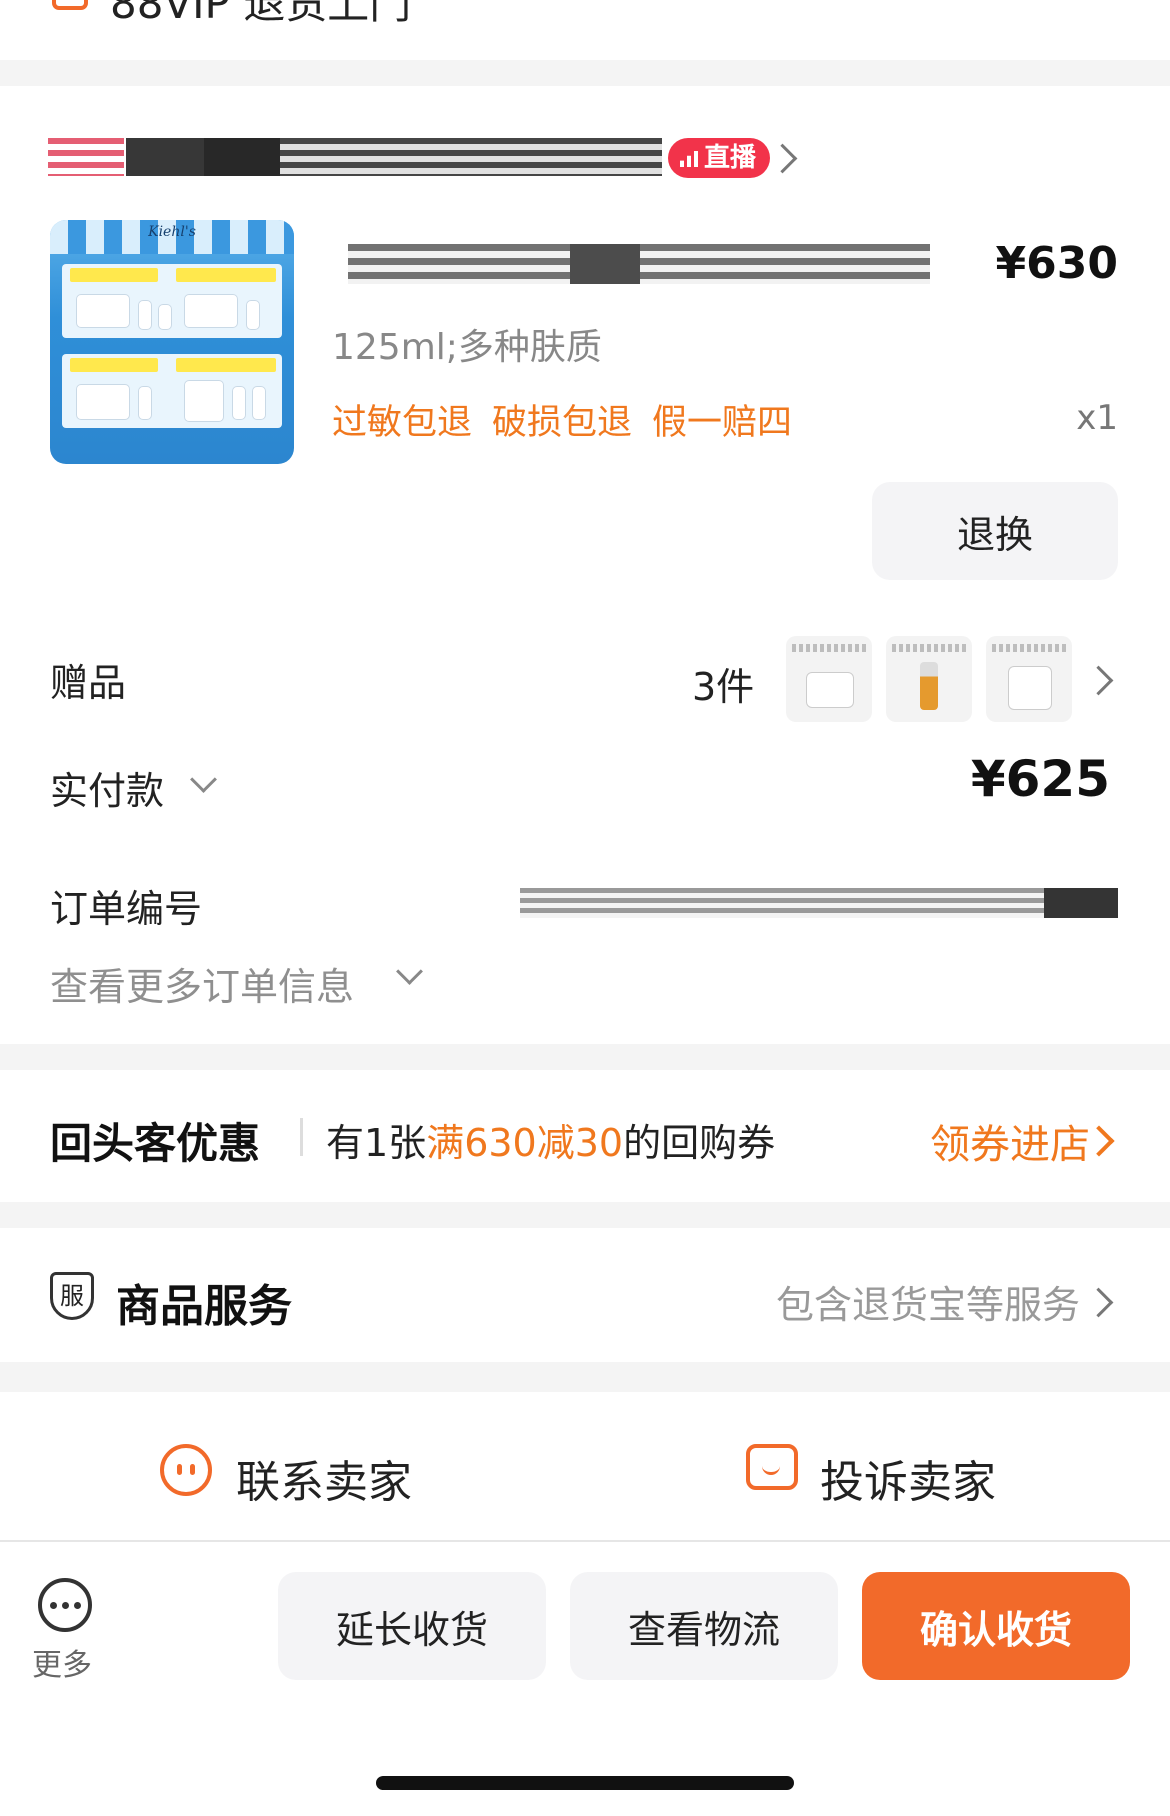 The image size is (1170, 1816). Describe the element at coordinates (412, 1626) in the screenshot. I see `extend-receipt-button: 延长收货` at that location.